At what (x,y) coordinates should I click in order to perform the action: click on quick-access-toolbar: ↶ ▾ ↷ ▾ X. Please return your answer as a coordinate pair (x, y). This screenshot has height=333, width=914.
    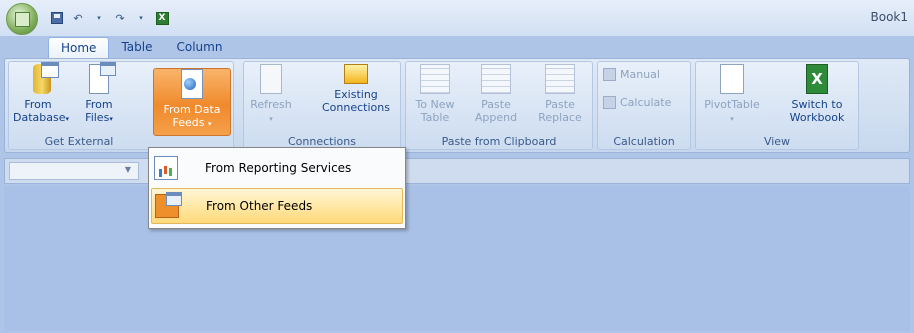
    Looking at the image, I should click on (109, 18).